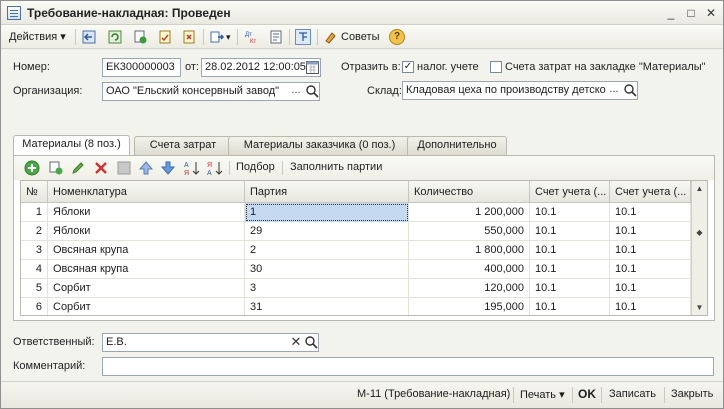 This screenshot has width=724, height=409. I want to click on table-row: 5 Сорбит 3 120,000 10.1 10.1, so click(356, 288).